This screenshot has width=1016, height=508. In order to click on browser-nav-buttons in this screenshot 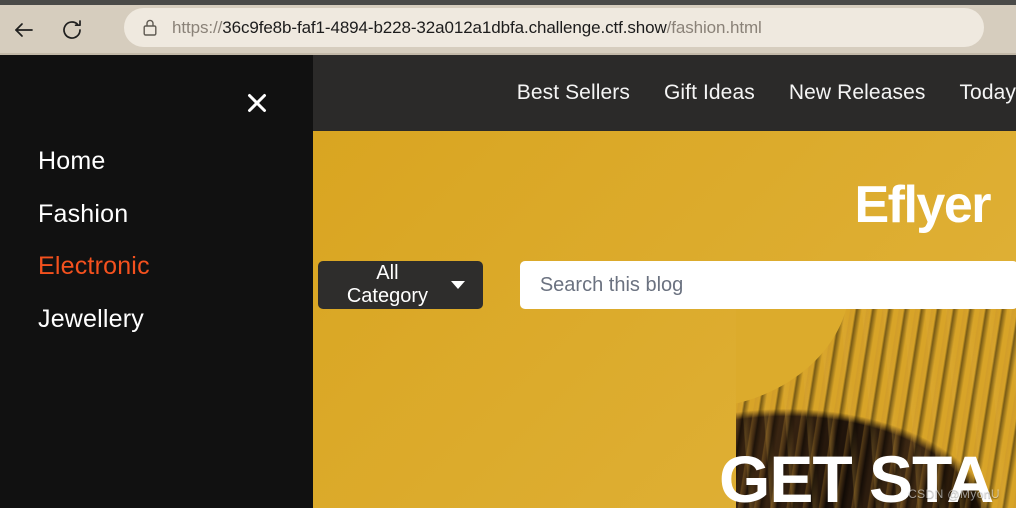, I will do `click(48, 30)`.